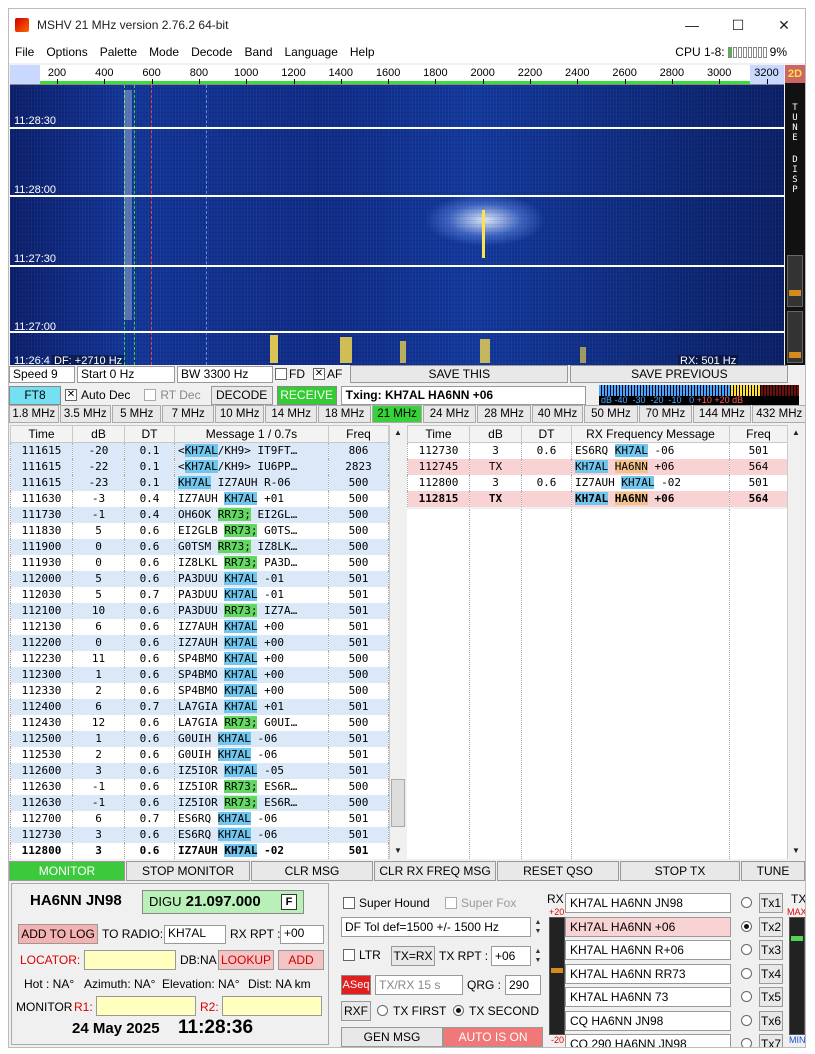  I want to click on tx-message-field: KH7AL HA6NN R+06, so click(648, 950).